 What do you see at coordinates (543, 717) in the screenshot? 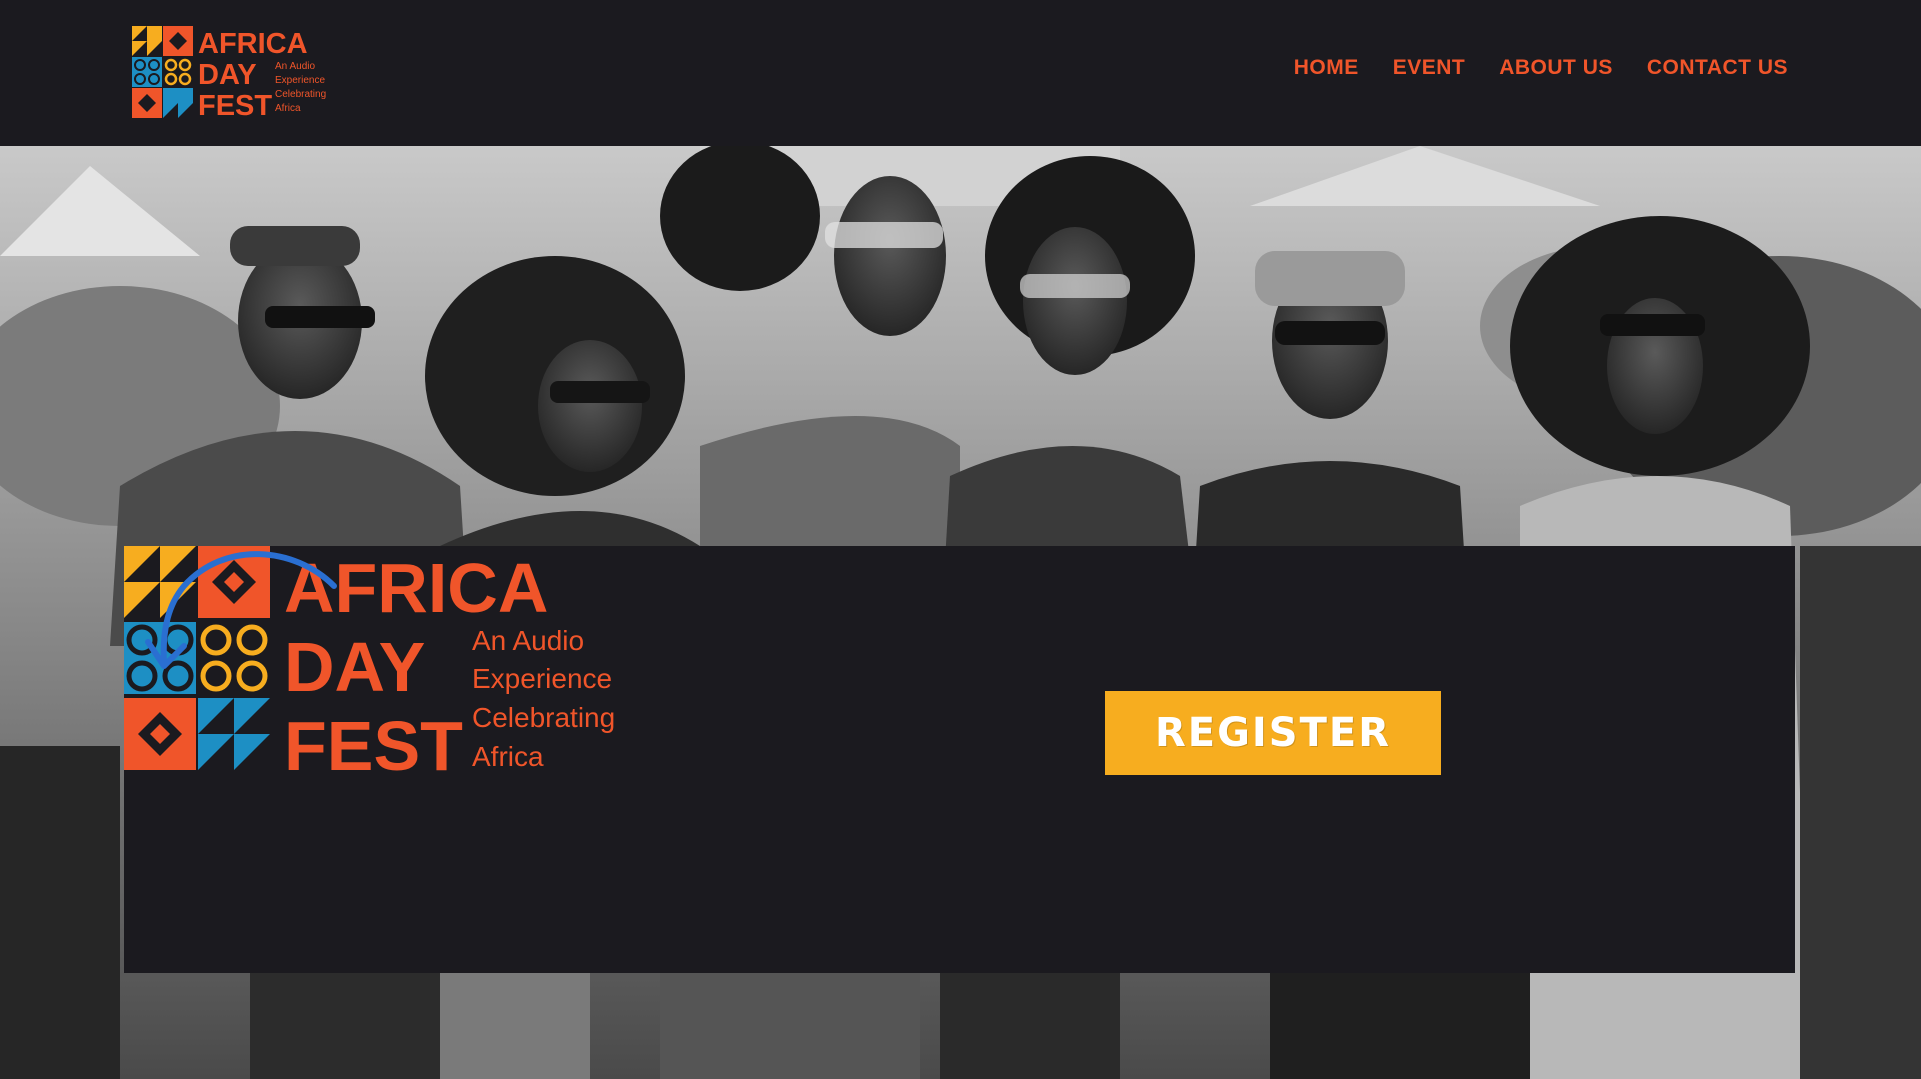
I see `hero-tagline-3: Celebrating` at bounding box center [543, 717].